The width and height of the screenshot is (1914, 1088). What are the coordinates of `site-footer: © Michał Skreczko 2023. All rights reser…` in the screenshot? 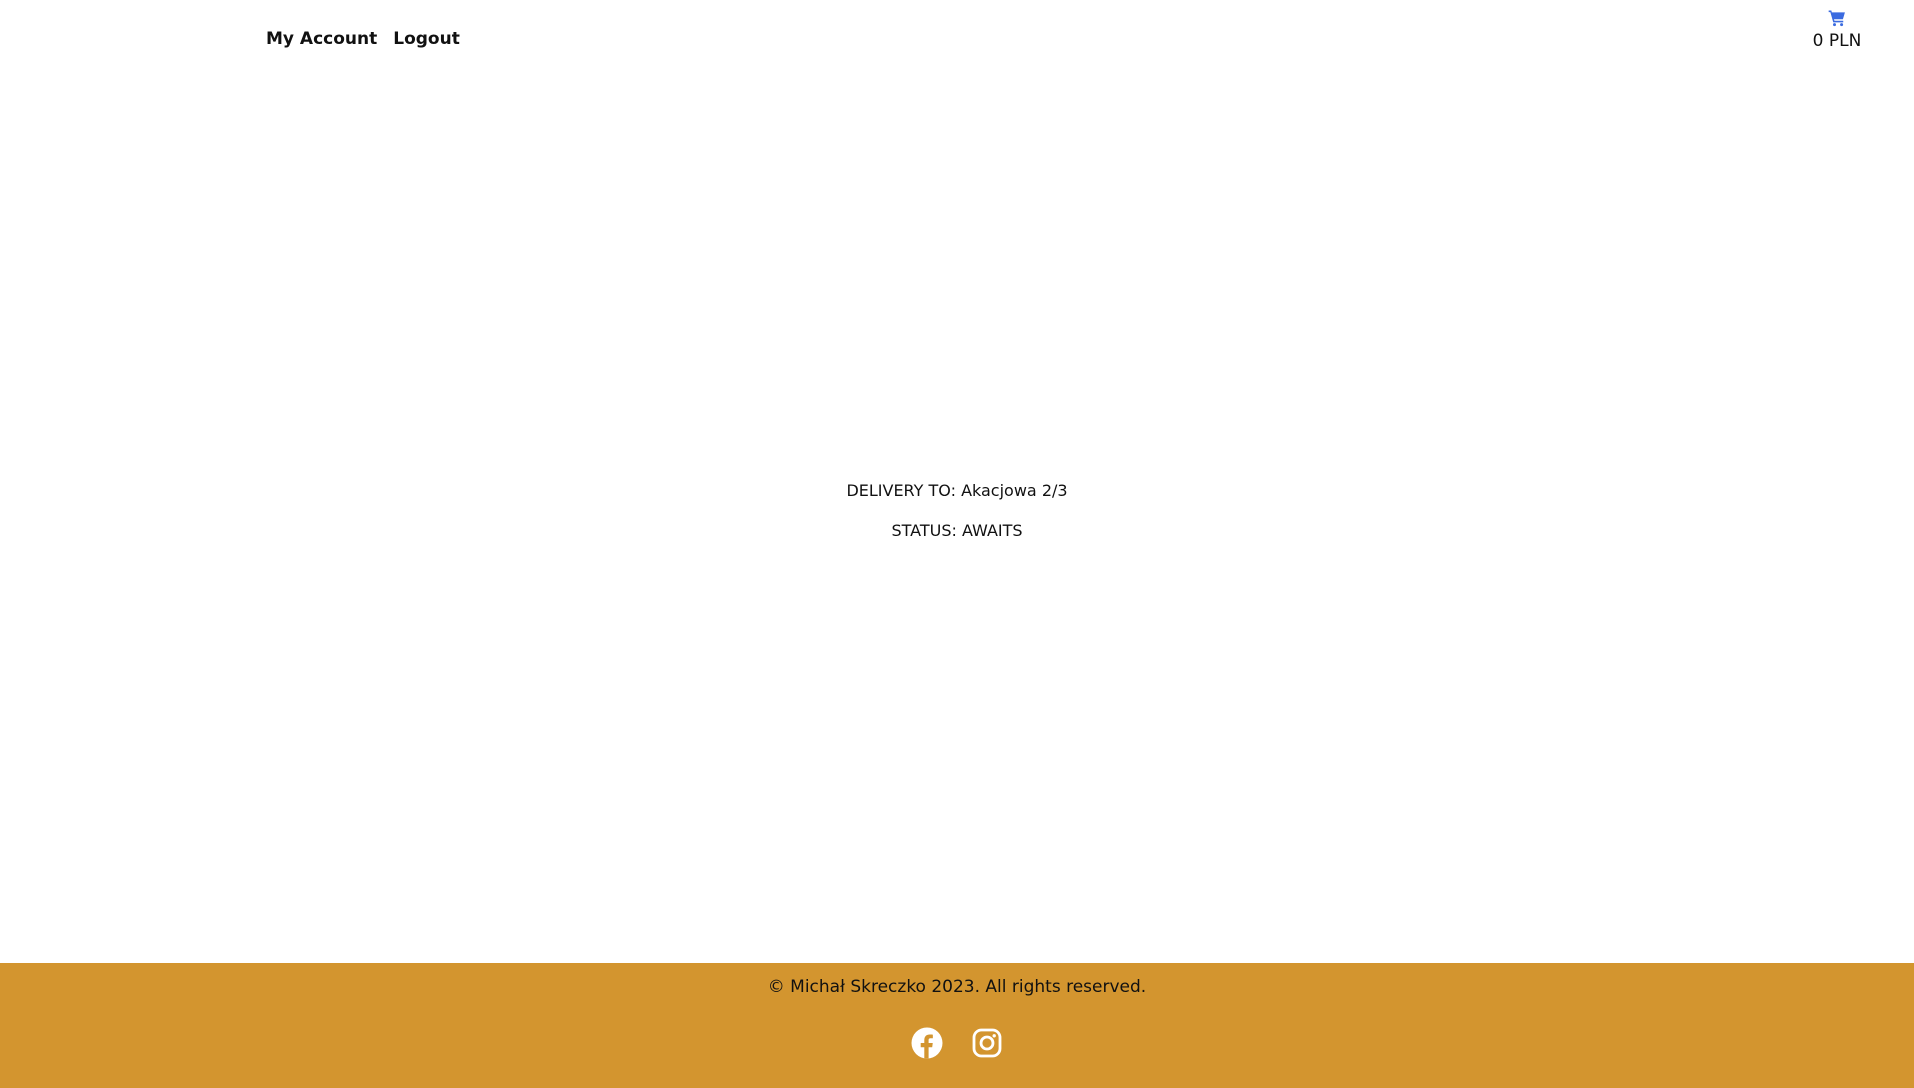 It's located at (957, 1025).